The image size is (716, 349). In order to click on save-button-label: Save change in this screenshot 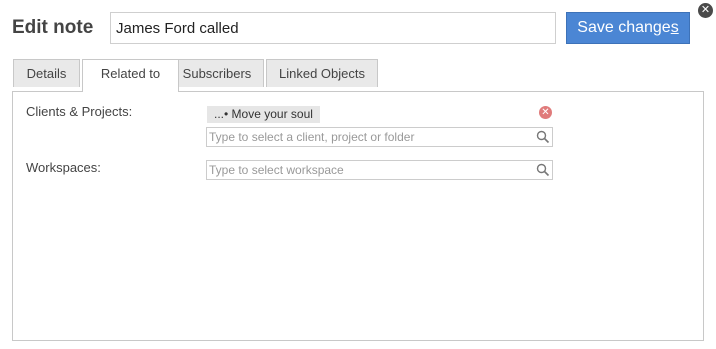, I will do `click(624, 27)`.